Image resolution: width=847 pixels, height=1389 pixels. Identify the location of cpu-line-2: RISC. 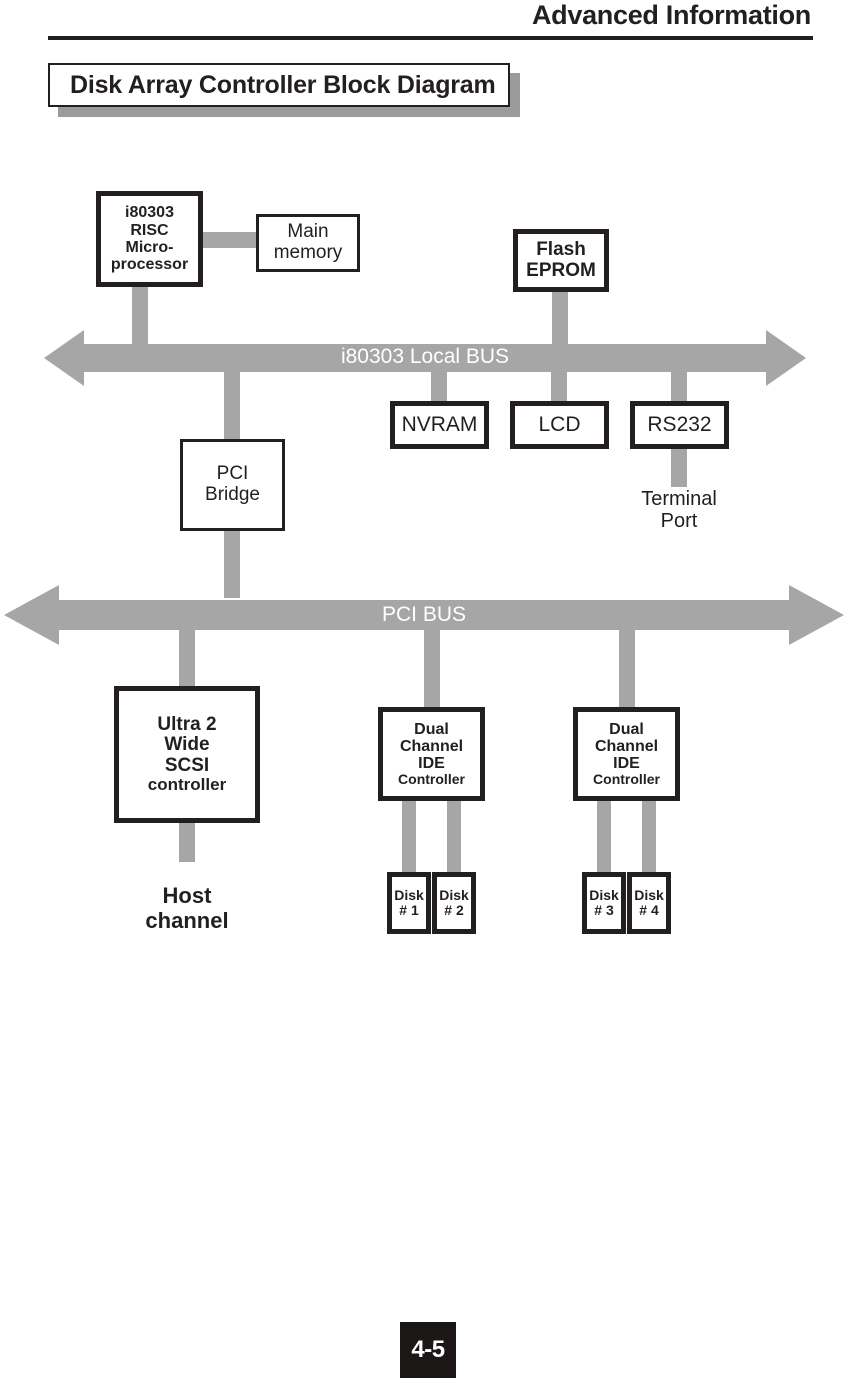
(149, 230).